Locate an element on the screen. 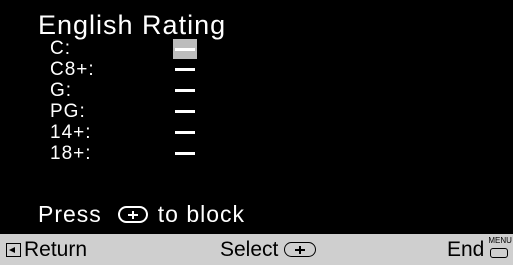 This screenshot has height=265, width=513. hint-text-before: Press is located at coordinates (70, 214).